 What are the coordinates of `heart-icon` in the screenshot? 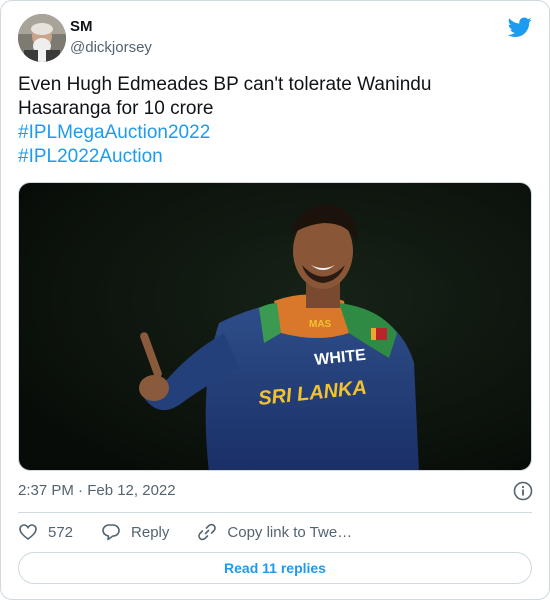 It's located at (28, 532).